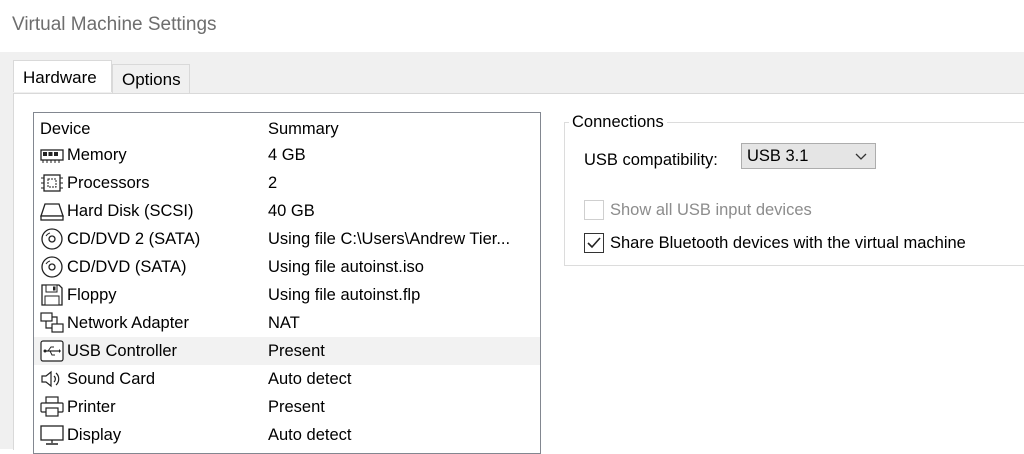 This screenshot has width=1024, height=454. What do you see at coordinates (291, 211) in the screenshot?
I see `device-summary: 40 GB` at bounding box center [291, 211].